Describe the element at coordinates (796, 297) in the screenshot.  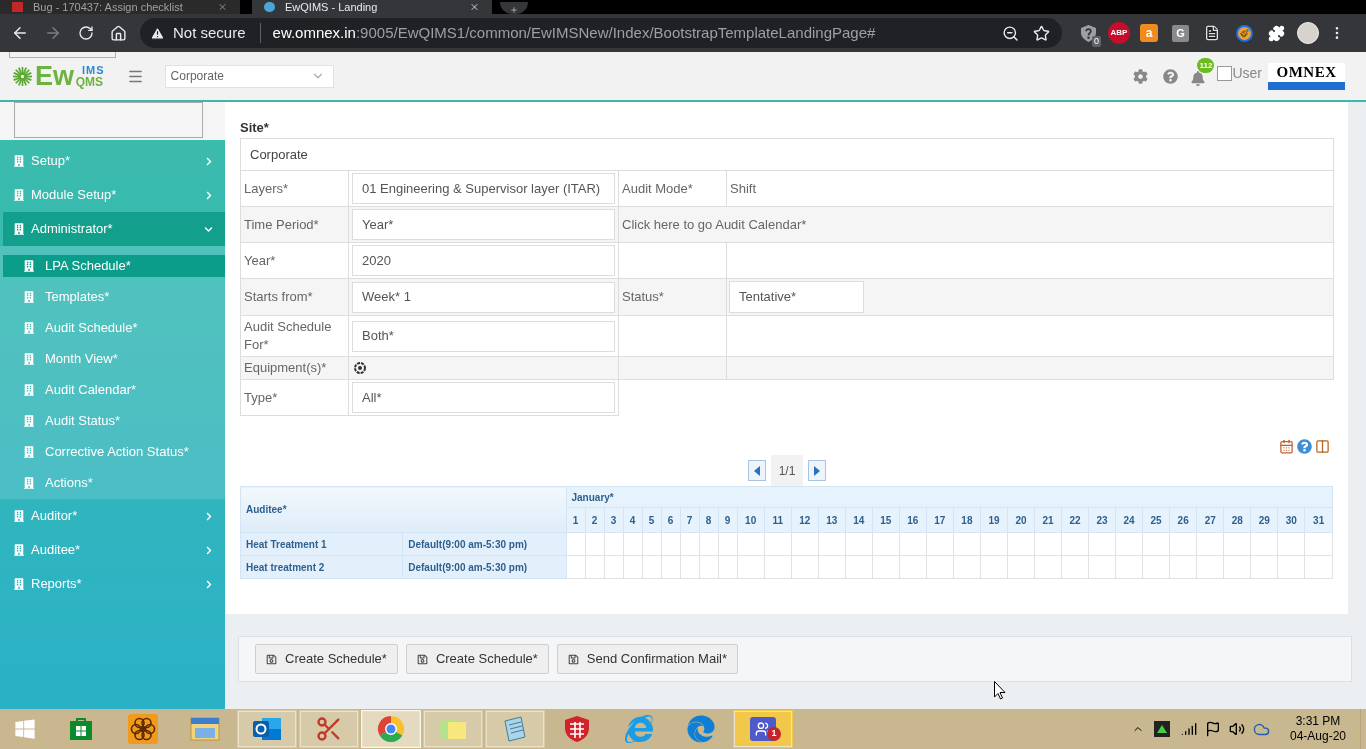
I see `status-field: Tentative*` at that location.